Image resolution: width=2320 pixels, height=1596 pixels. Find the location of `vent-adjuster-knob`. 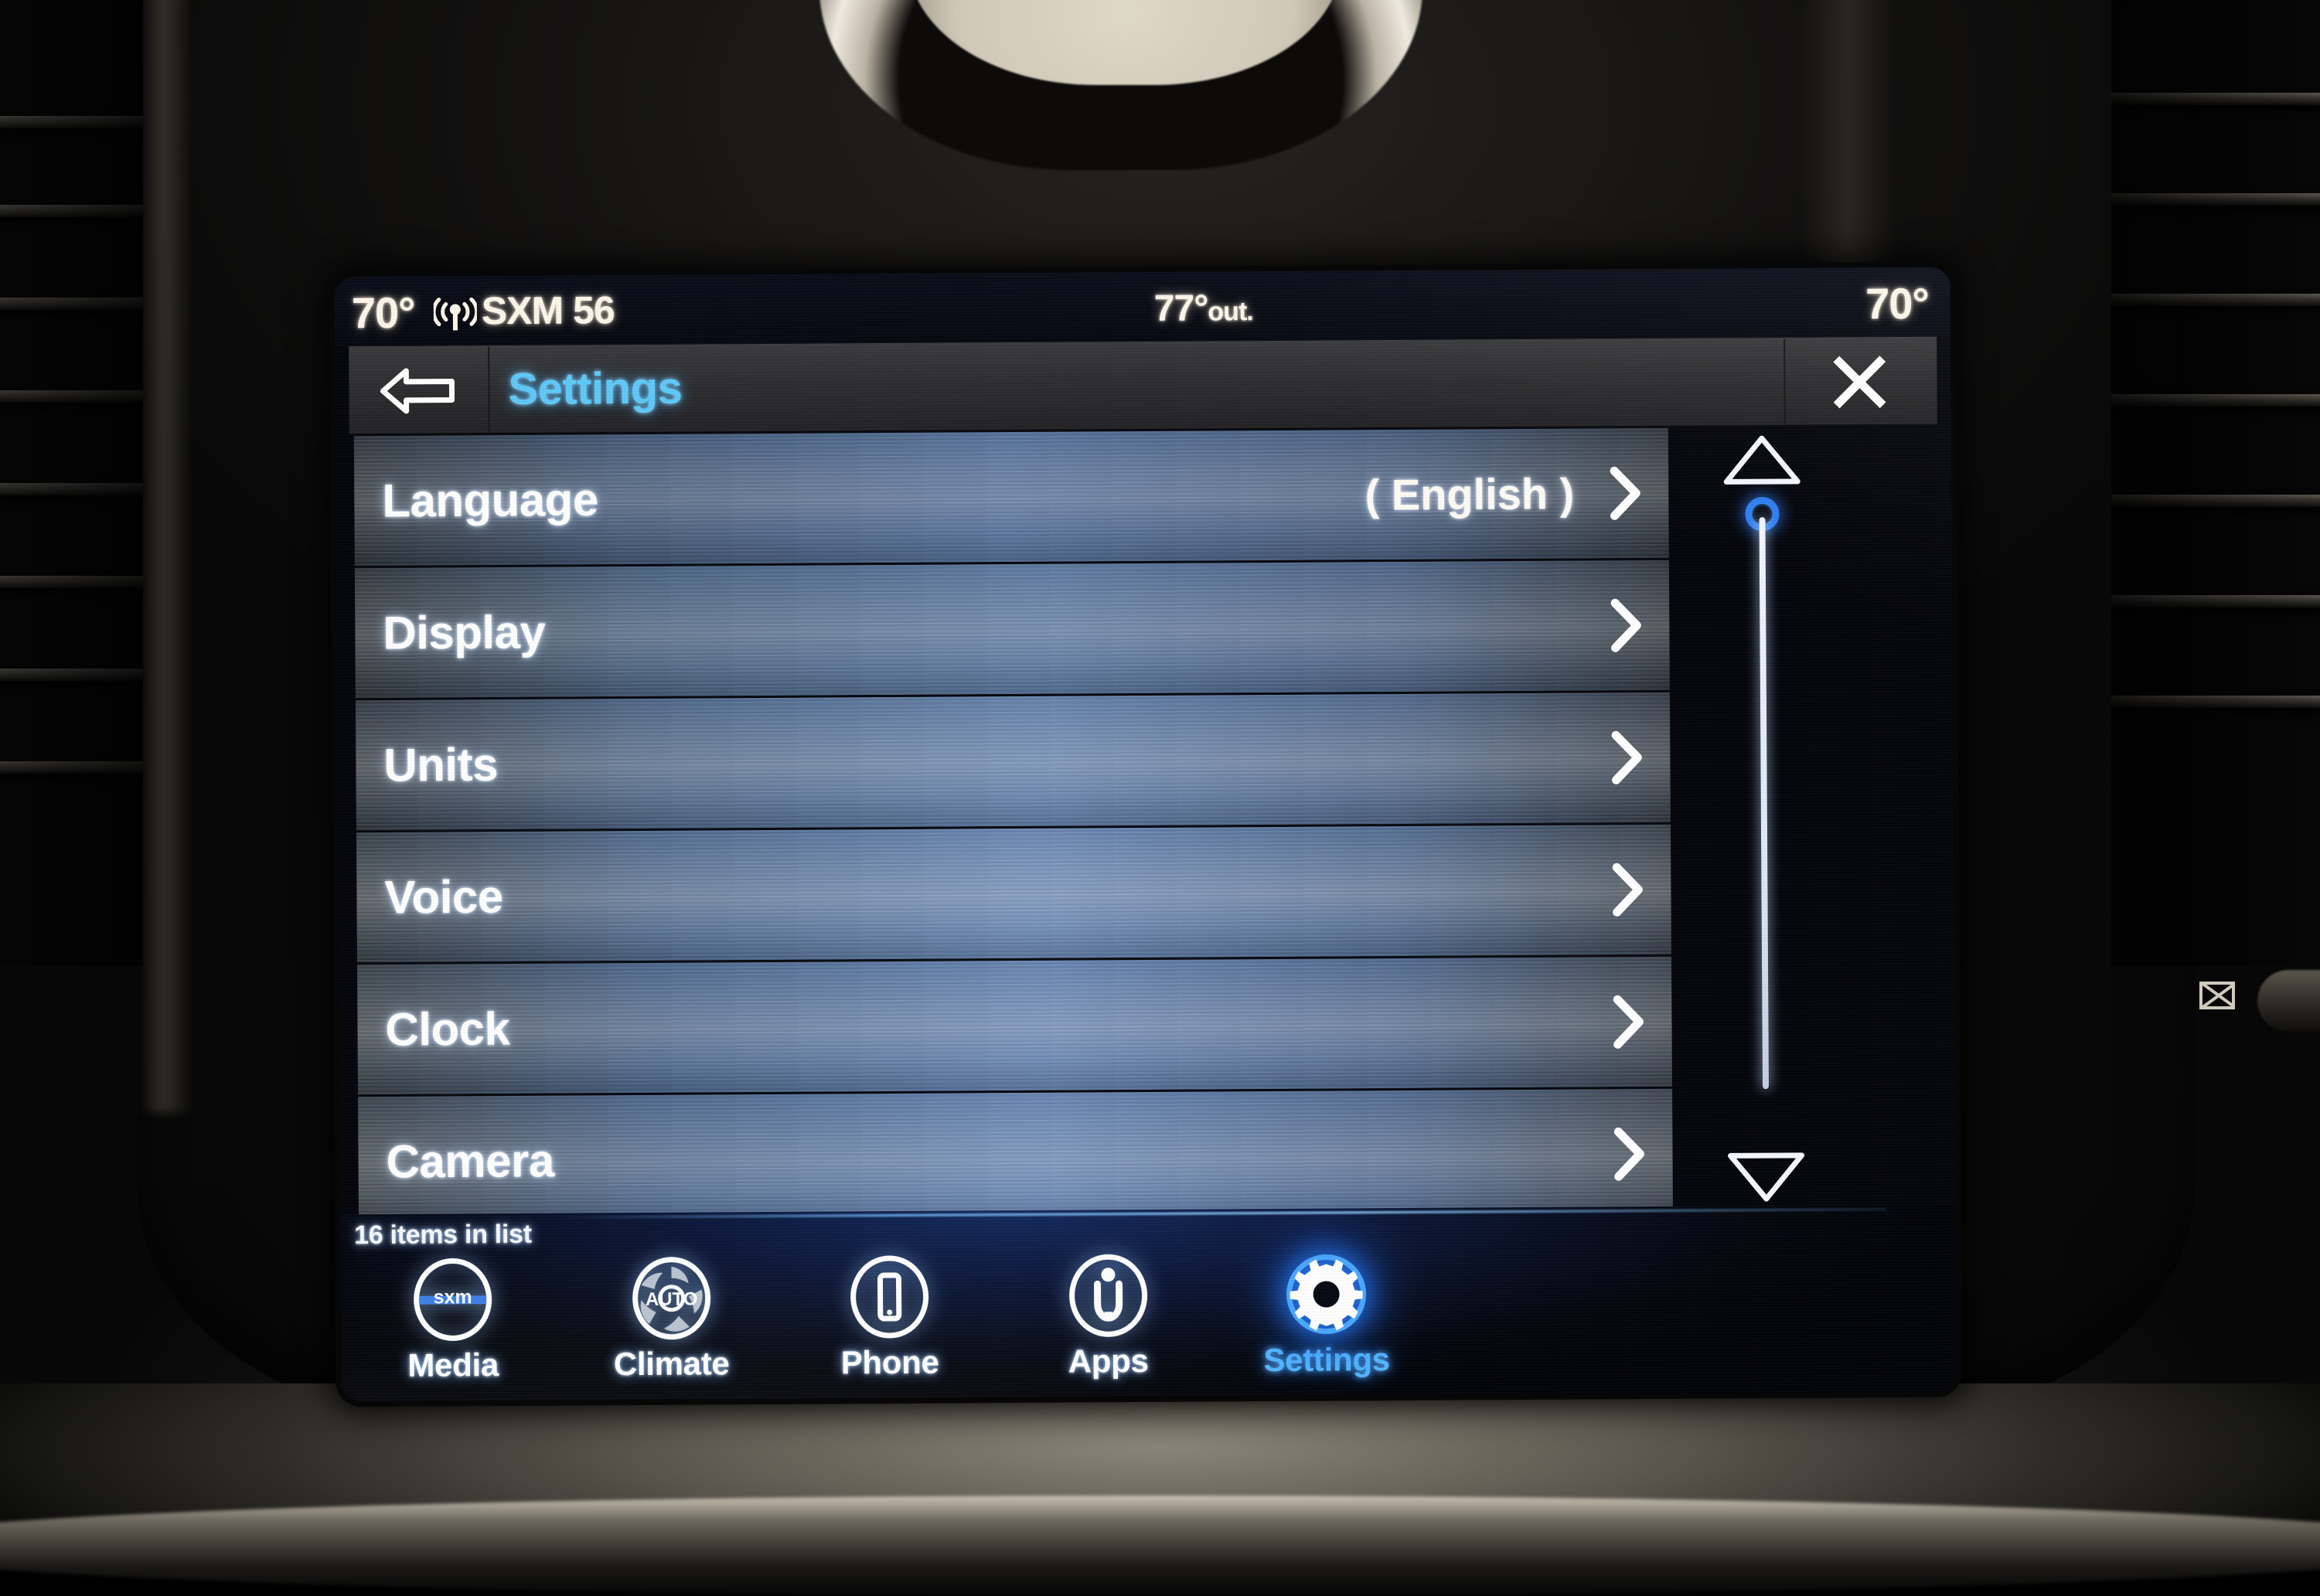

vent-adjuster-knob is located at coordinates (2288, 1001).